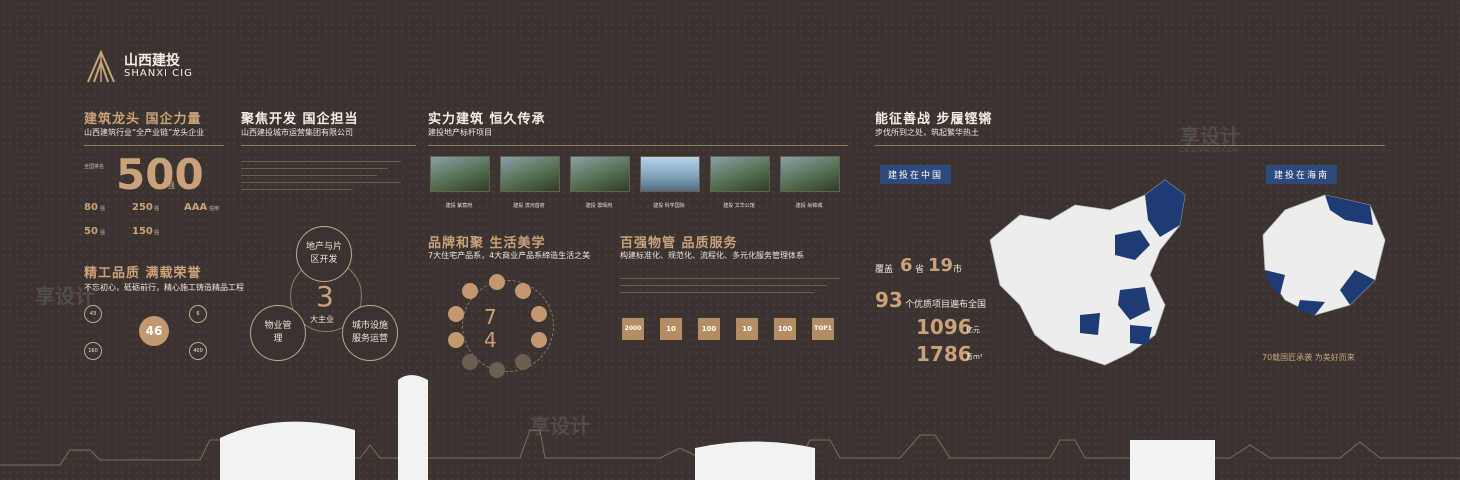  What do you see at coordinates (946, 305) in the screenshot?
I see `project-count-label: 个优质项目遍布全国` at bounding box center [946, 305].